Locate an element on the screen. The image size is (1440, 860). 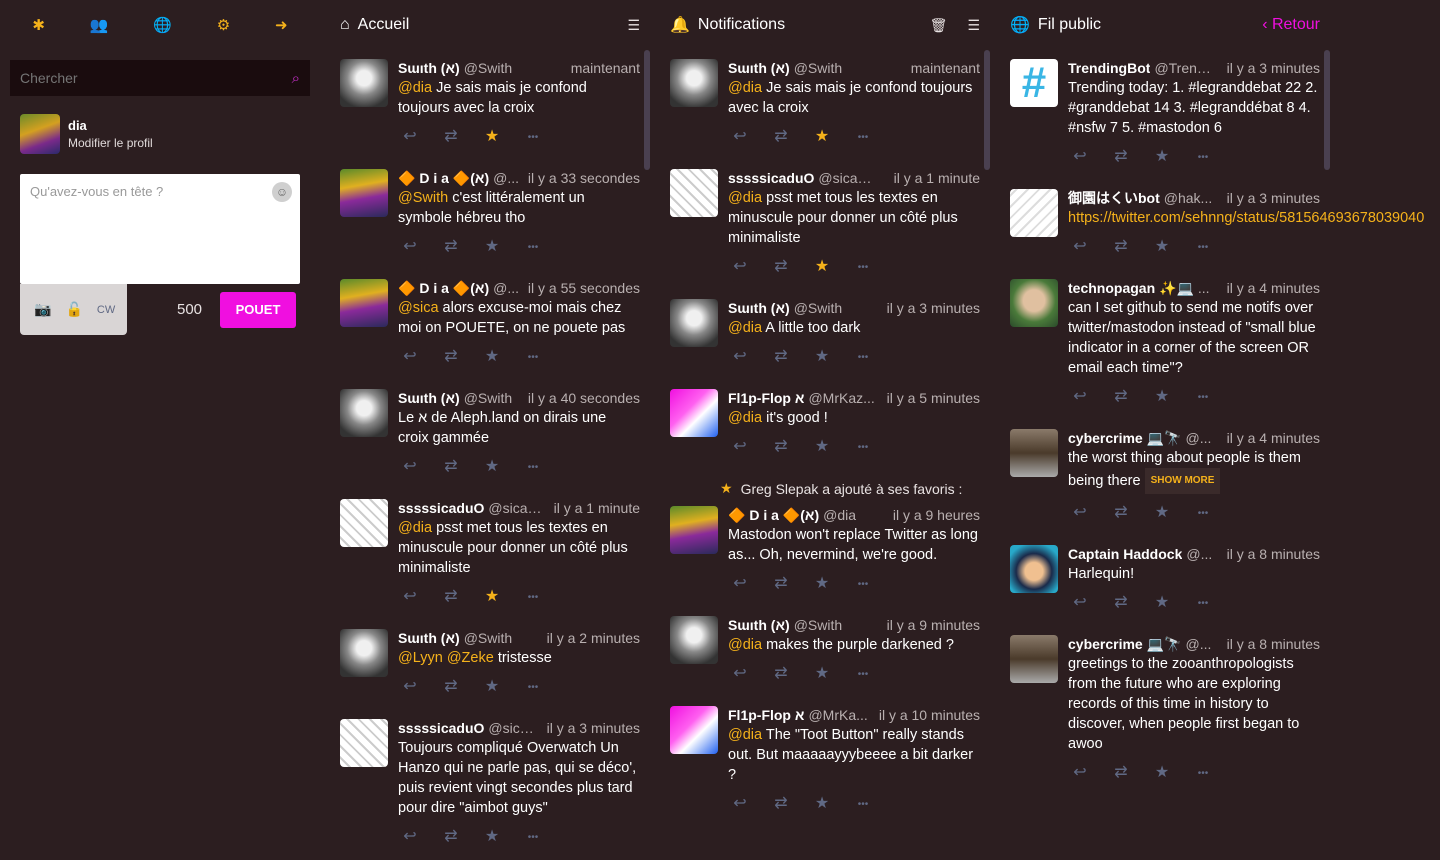
local-timeline-icon: 👥 is located at coordinates (99, 25).